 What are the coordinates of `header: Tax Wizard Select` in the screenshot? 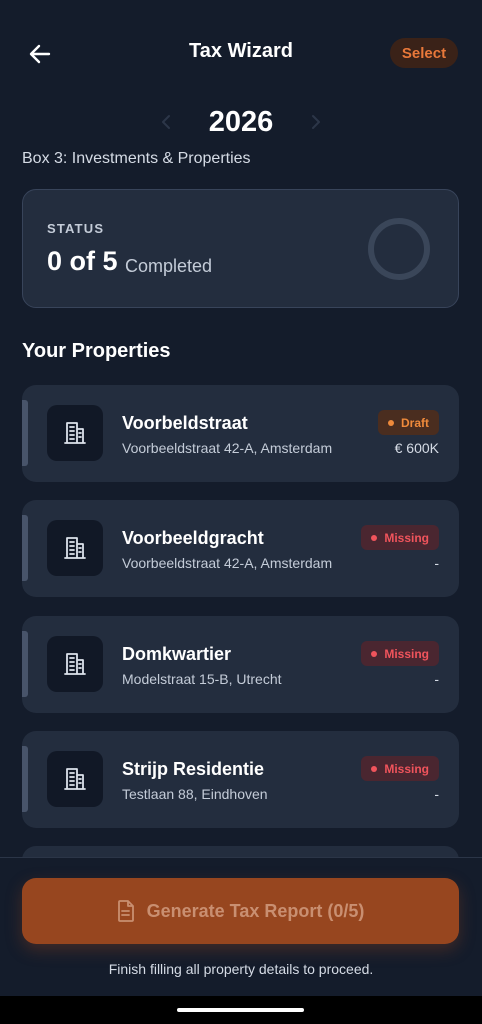 It's located at (241, 53).